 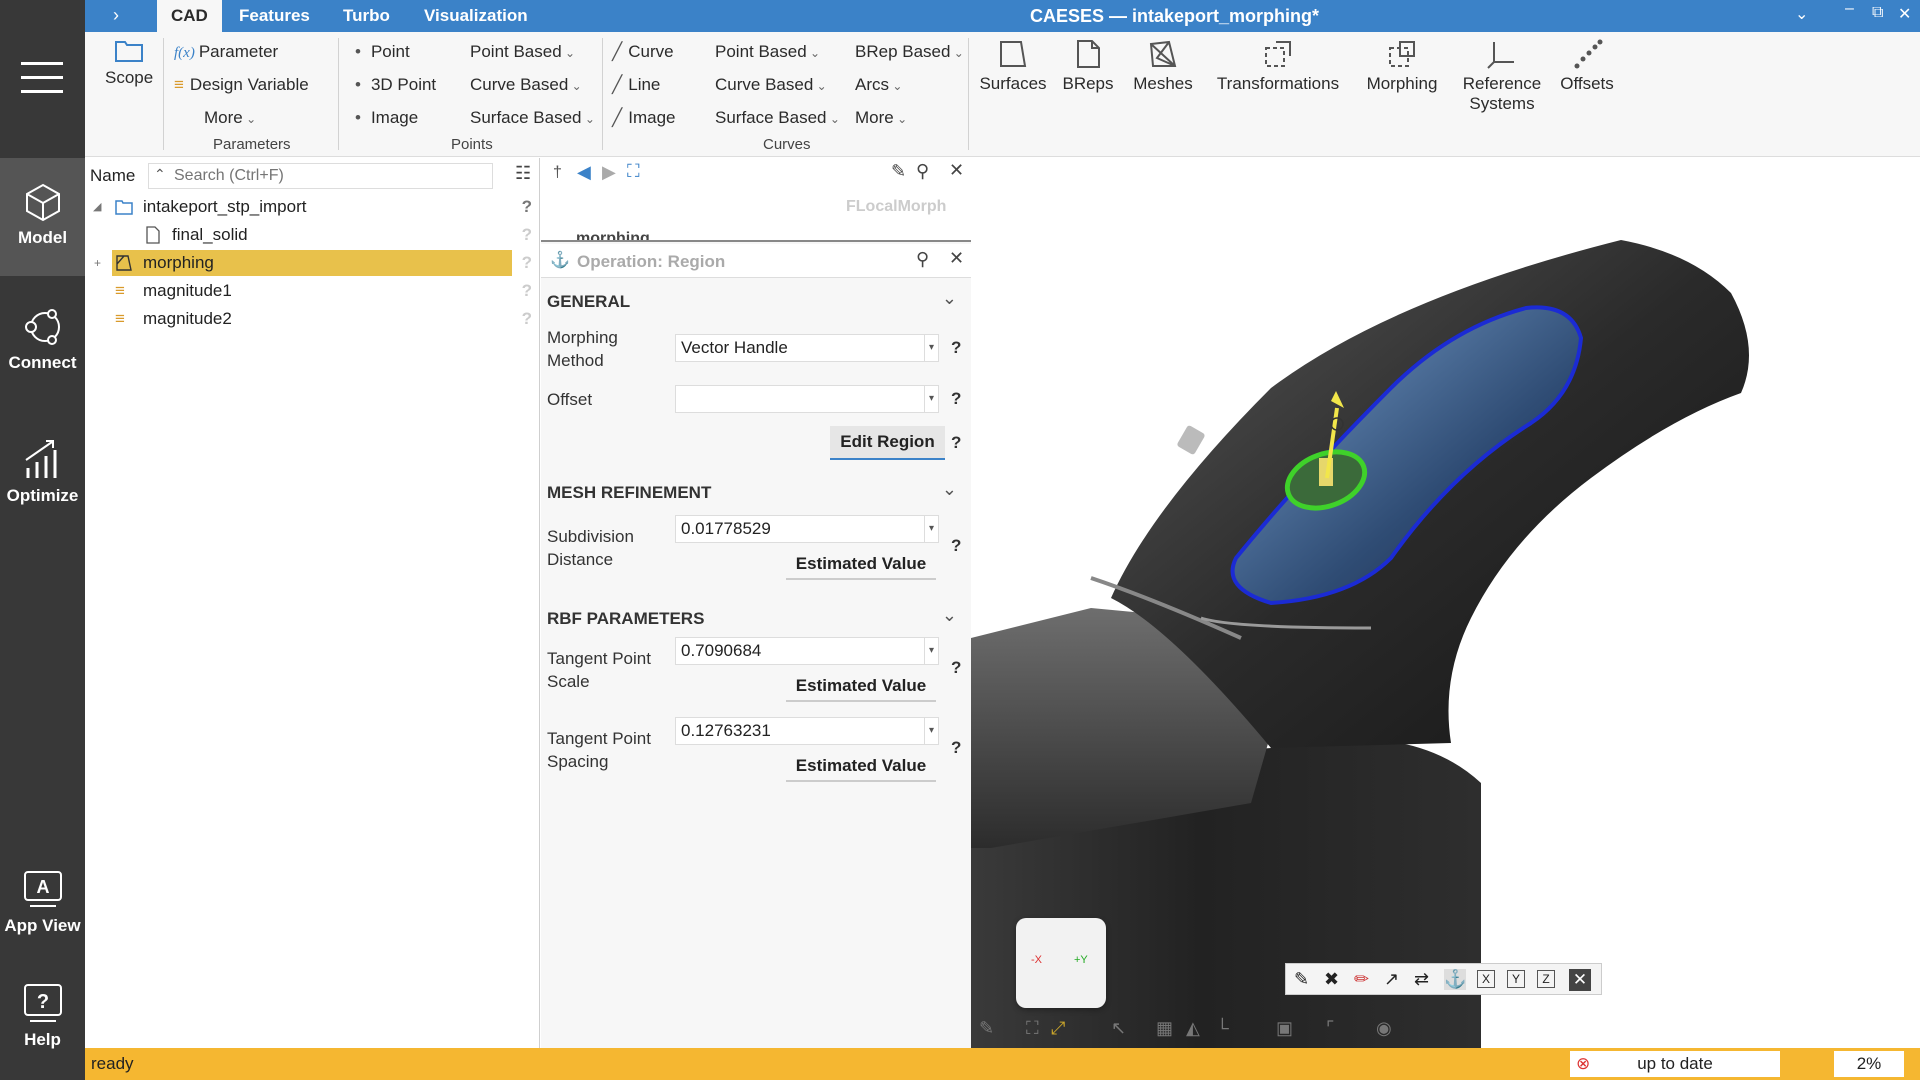 I want to click on point-image-button: Image, so click(x=386, y=118).